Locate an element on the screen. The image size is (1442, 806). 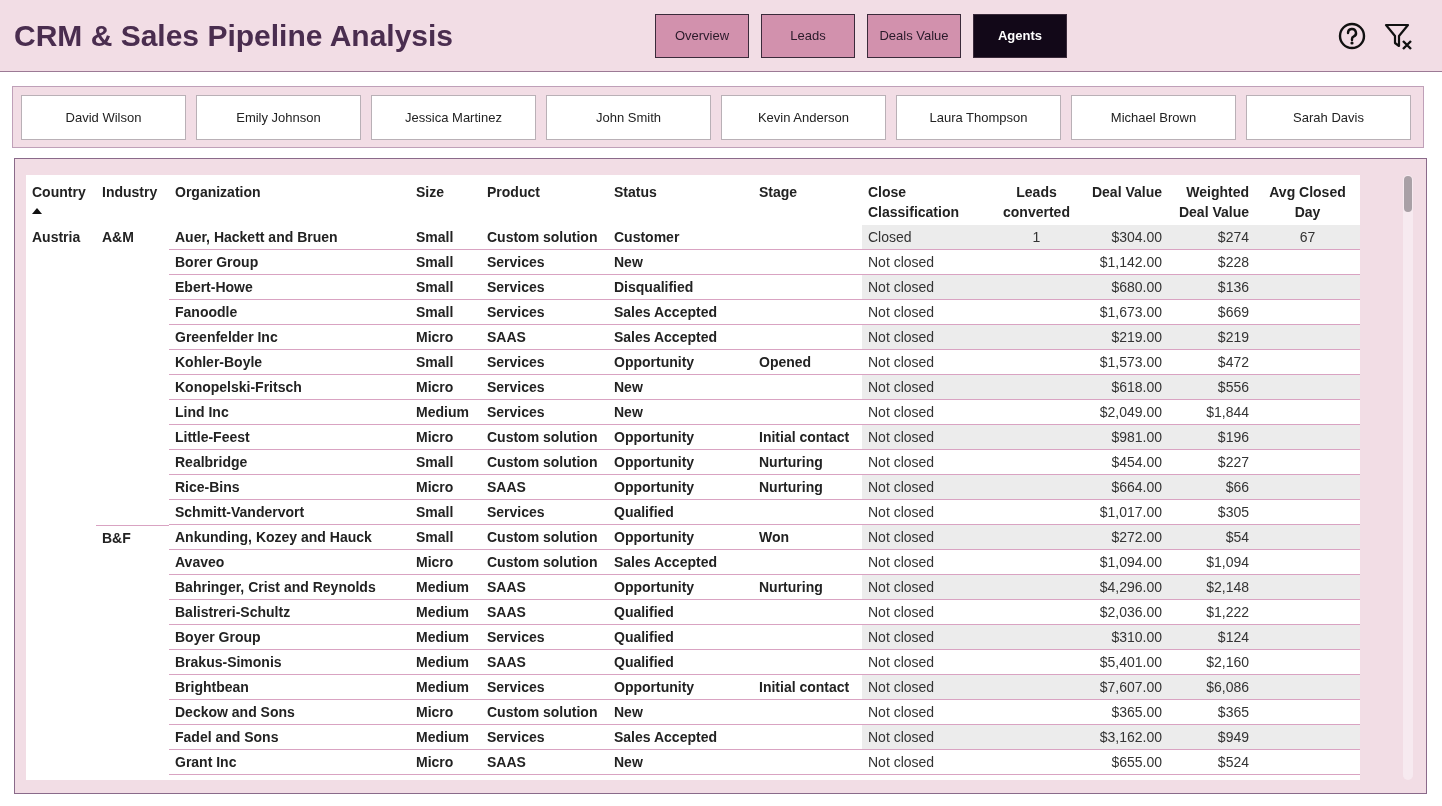
column-header: Close Classification is located at coordinates (927, 202).